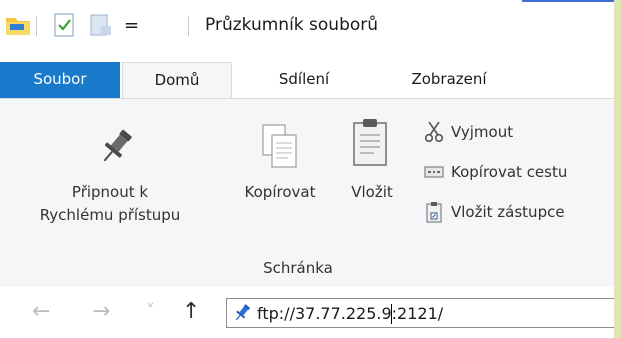 The height and width of the screenshot is (338, 621). What do you see at coordinates (110, 179) in the screenshot?
I see `pin-to-quick-access-button: Připnout k Rychlému přístupu` at bounding box center [110, 179].